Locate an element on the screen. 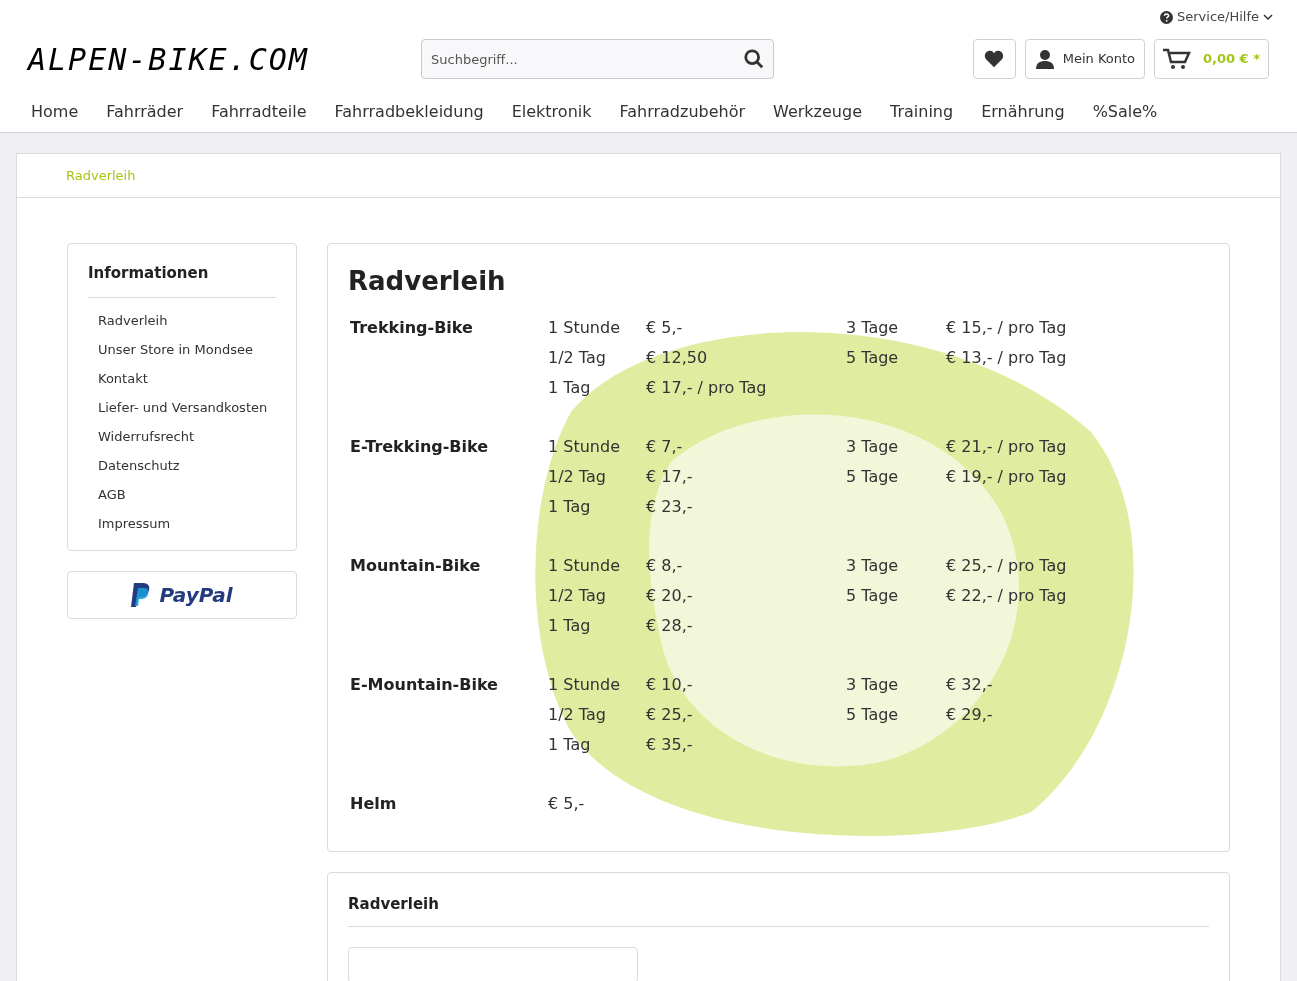 The width and height of the screenshot is (1297, 981). help-icon is located at coordinates (1166, 17).